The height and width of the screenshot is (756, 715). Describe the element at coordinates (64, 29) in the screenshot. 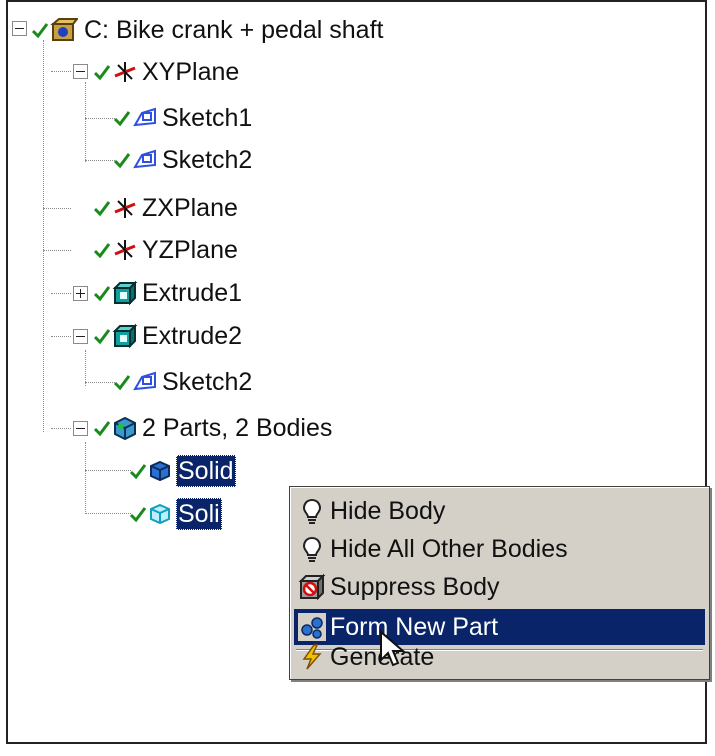

I see `part-icon` at that location.